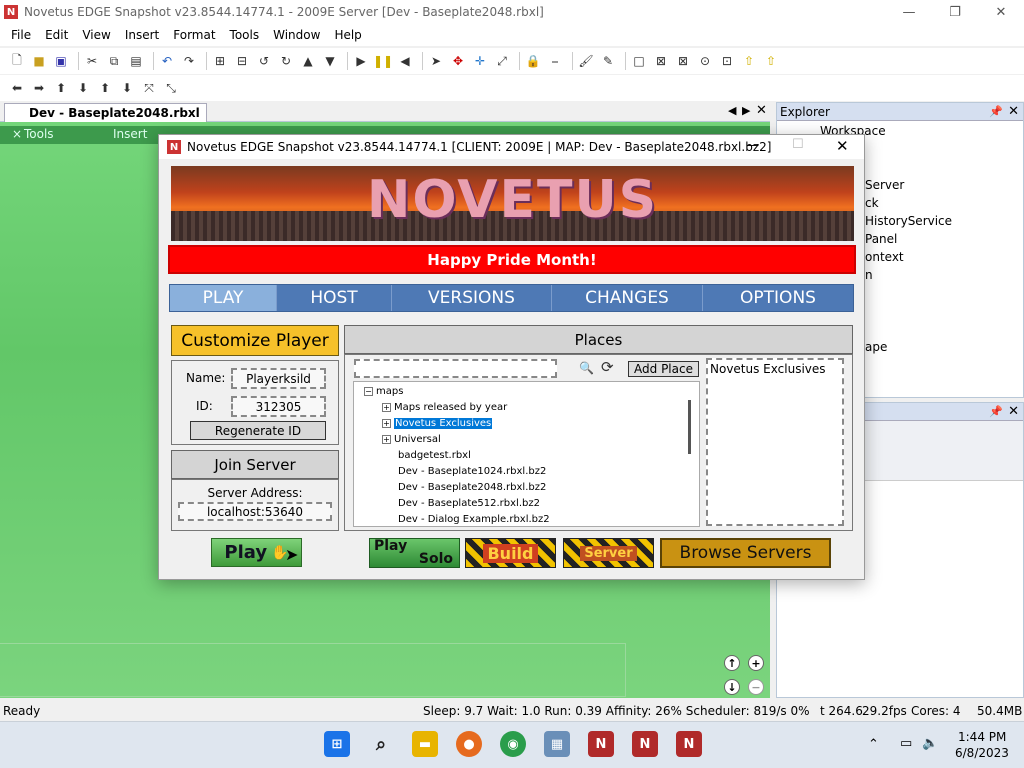 The image size is (1024, 768). What do you see at coordinates (255, 511) in the screenshot?
I see `server-address-field: localhost:53640` at bounding box center [255, 511].